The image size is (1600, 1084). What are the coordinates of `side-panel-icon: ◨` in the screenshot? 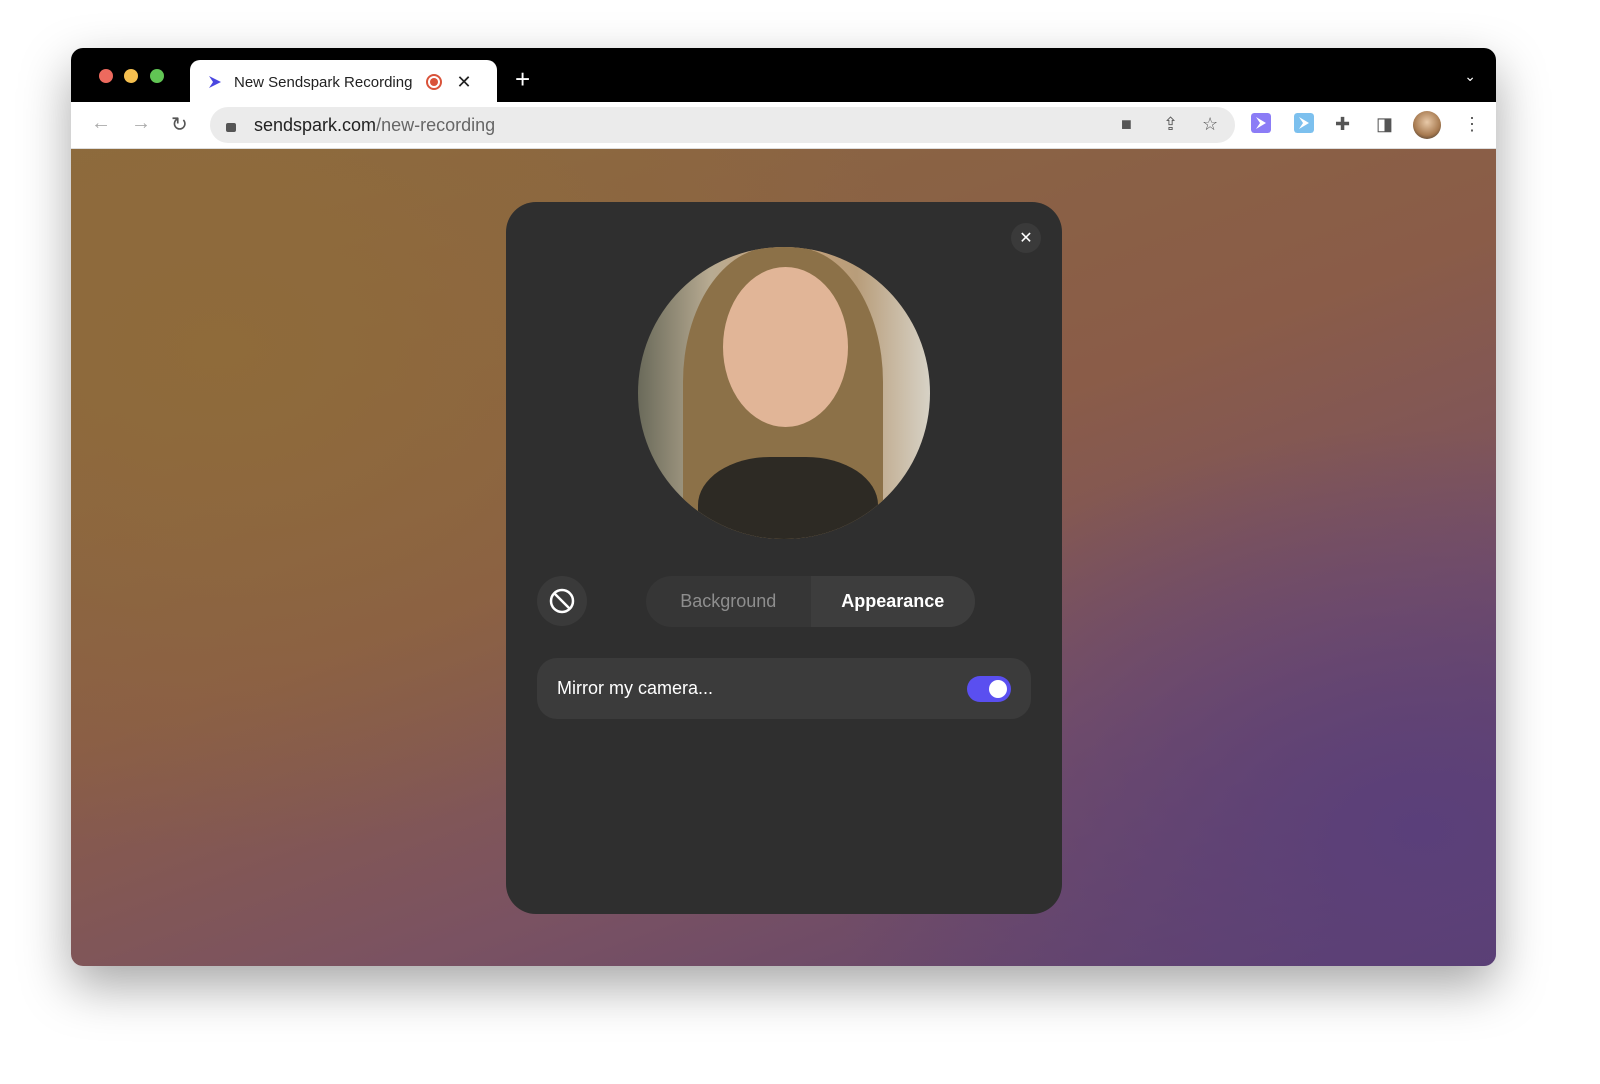 It's located at (1384, 124).